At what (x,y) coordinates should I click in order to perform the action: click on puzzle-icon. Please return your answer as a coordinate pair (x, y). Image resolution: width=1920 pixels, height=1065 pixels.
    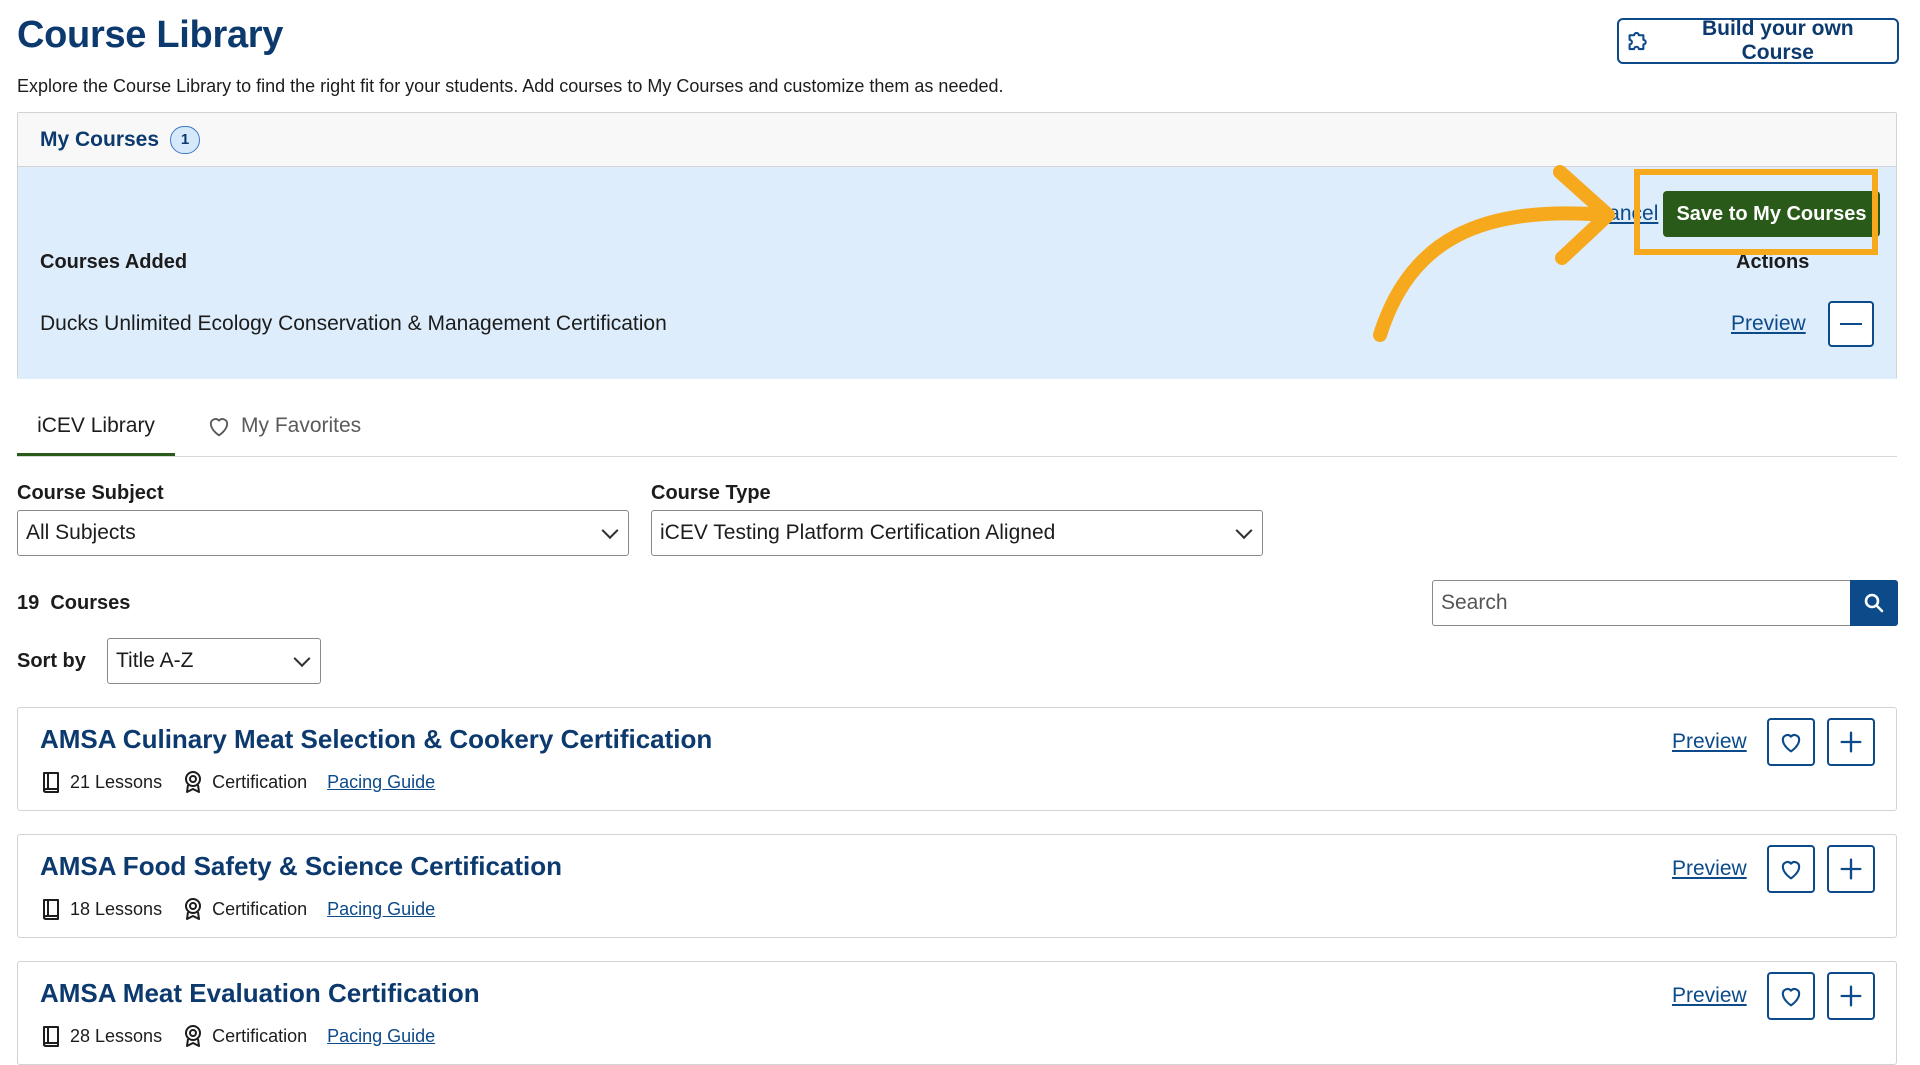
    Looking at the image, I should click on (1637, 41).